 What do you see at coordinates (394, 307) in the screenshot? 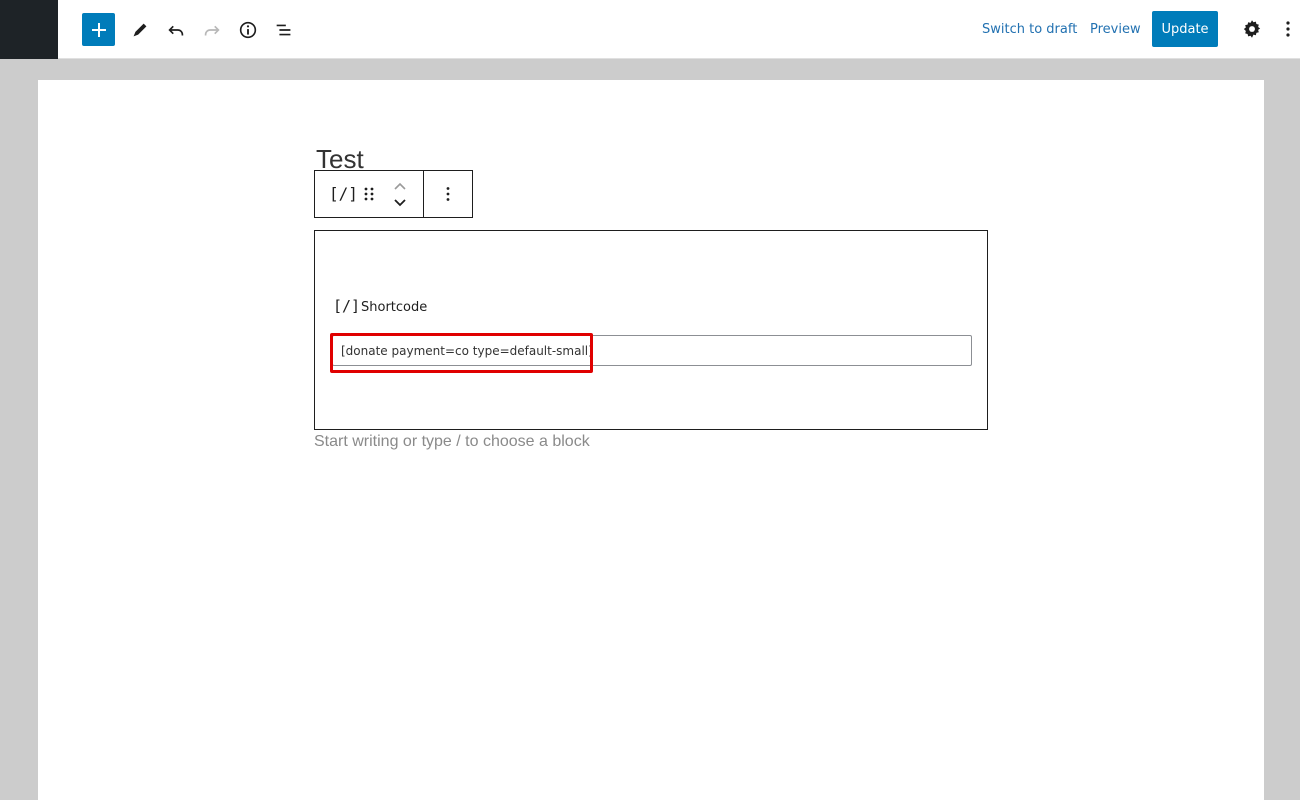
I see `shortcode-label: Shortcode` at bounding box center [394, 307].